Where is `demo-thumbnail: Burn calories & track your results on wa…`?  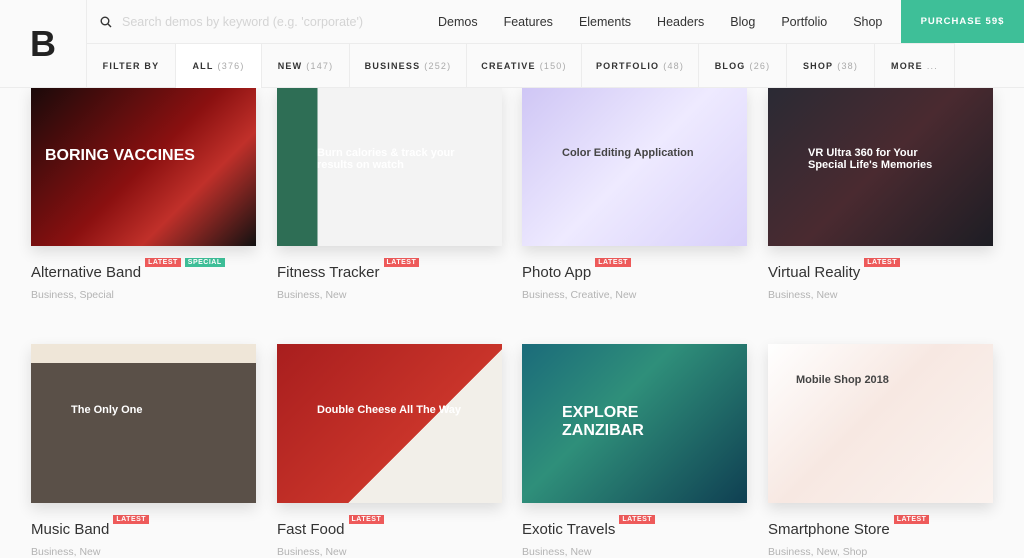 demo-thumbnail: Burn calories & track your results on wa… is located at coordinates (389, 166).